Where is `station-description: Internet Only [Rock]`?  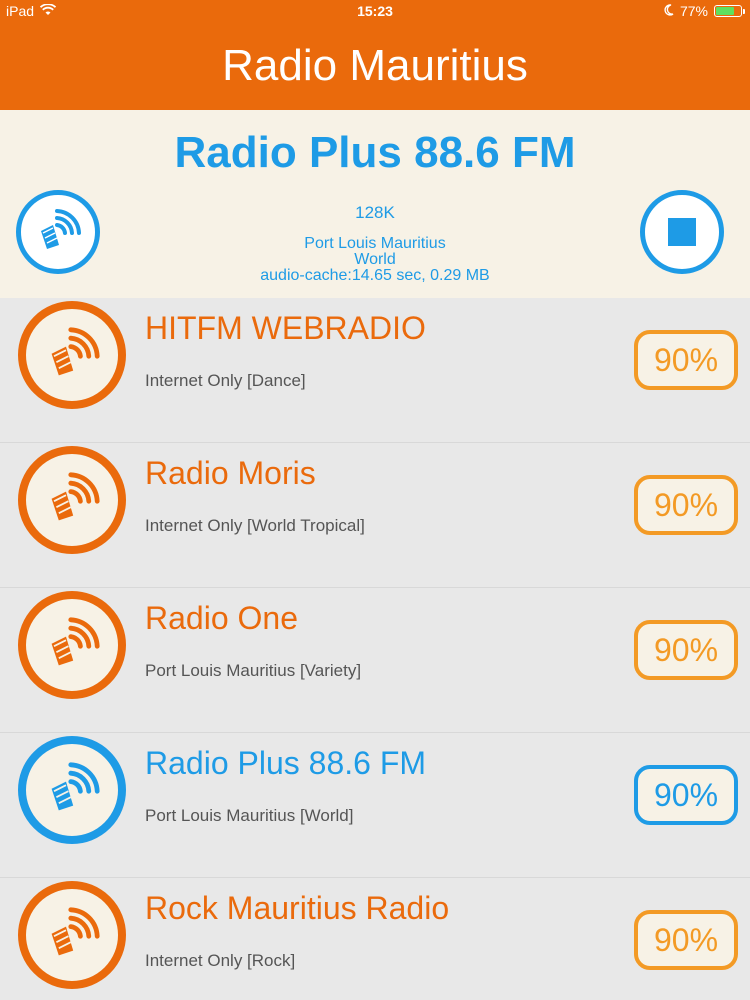 station-description: Internet Only [Rock] is located at coordinates (220, 960).